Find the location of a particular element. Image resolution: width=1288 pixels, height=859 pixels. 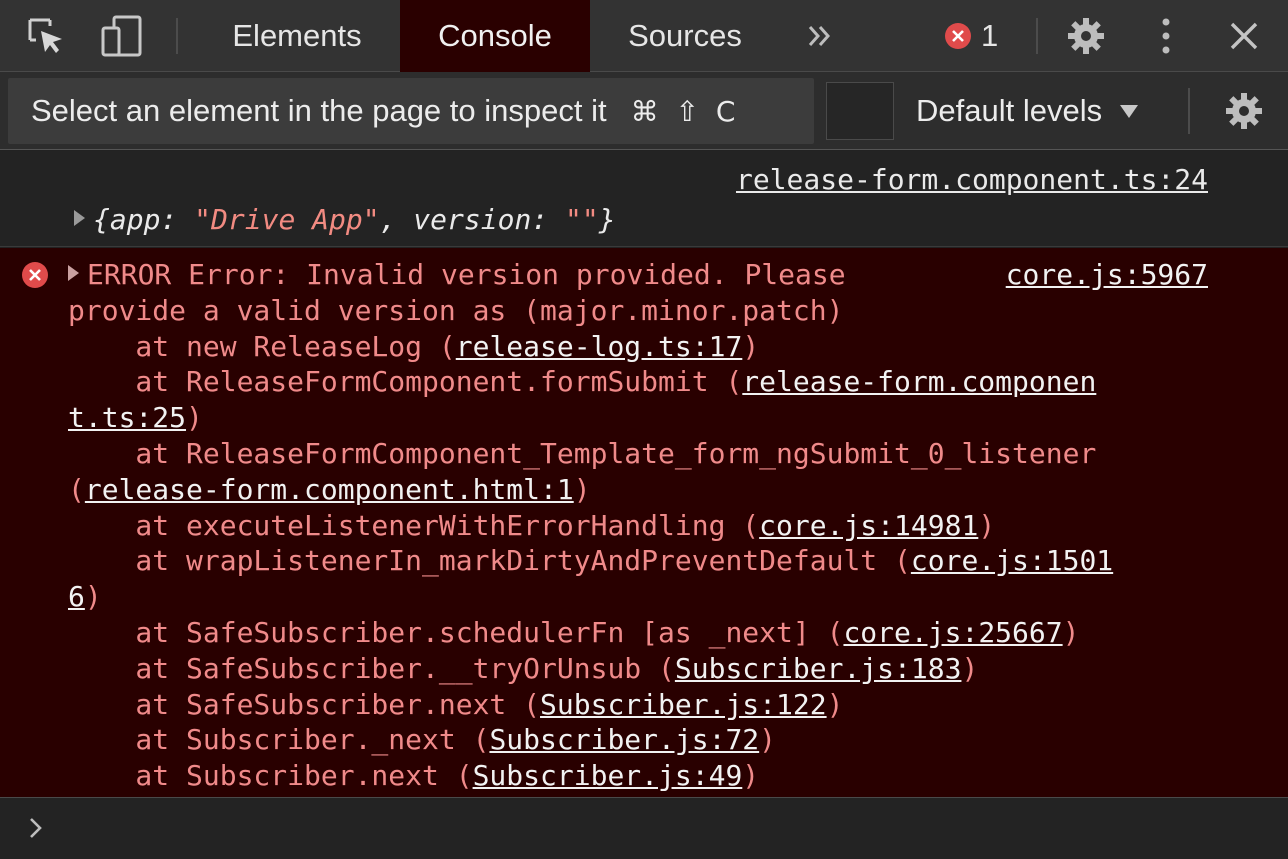

more-options-icon is located at coordinates (1166, 36).